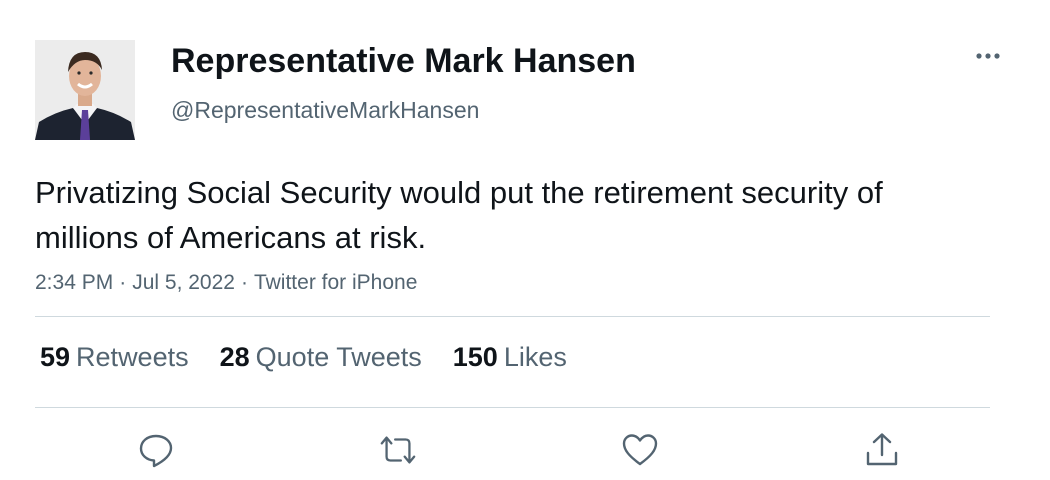  I want to click on retweets-stat: 59 Retweets, so click(114, 357).